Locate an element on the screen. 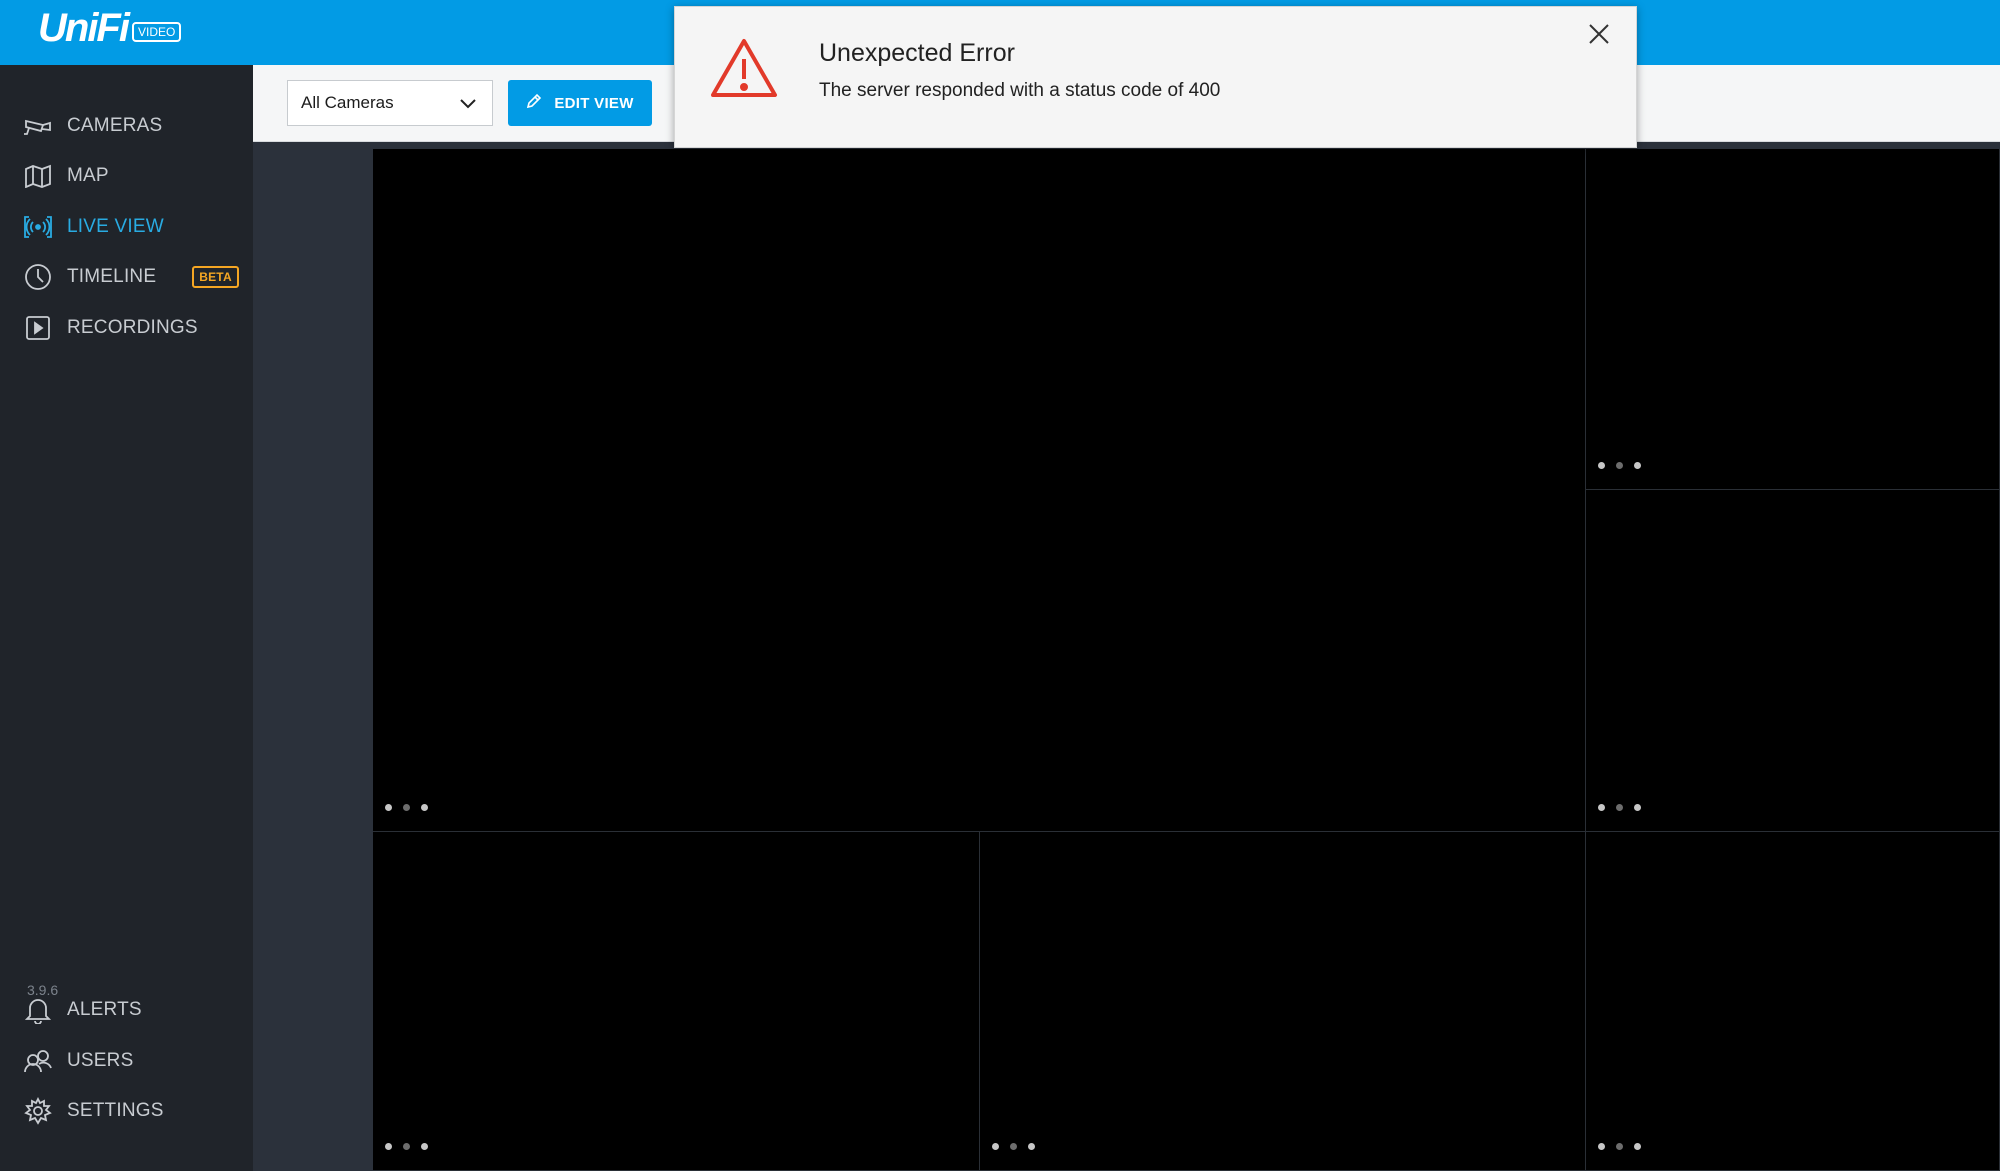 The image size is (2000, 1171). sidebar-item-settings: SETTINGS is located at coordinates (93, 1111).